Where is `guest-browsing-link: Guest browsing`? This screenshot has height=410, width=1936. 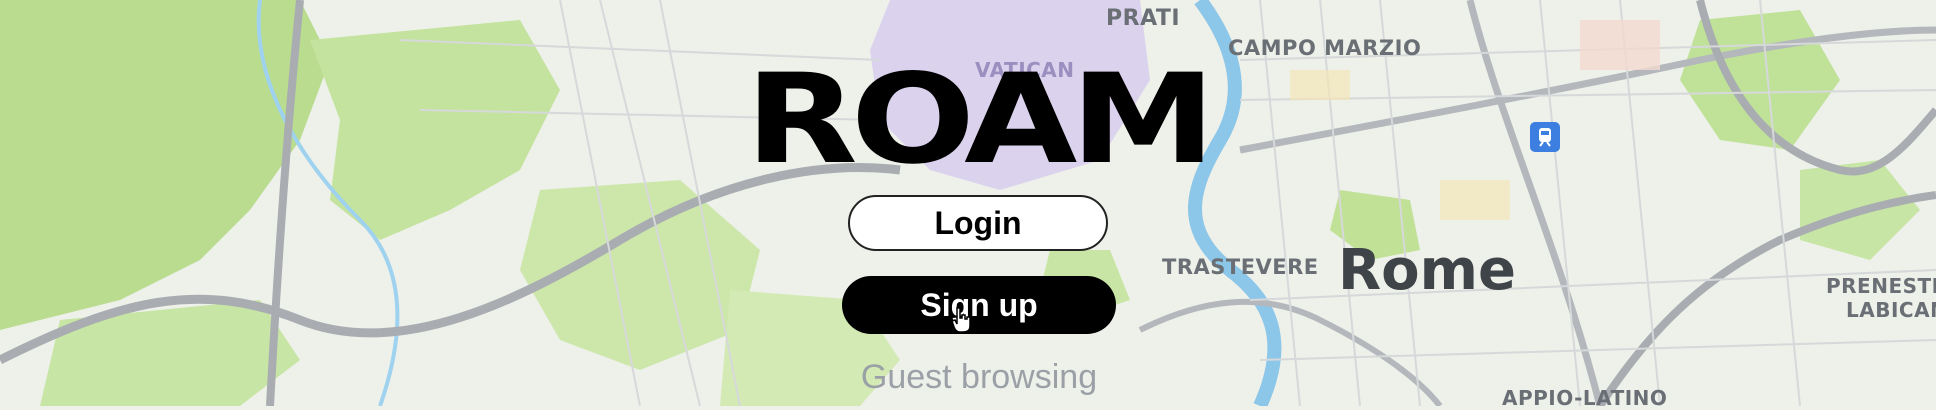 guest-browsing-link: Guest browsing is located at coordinates (979, 377).